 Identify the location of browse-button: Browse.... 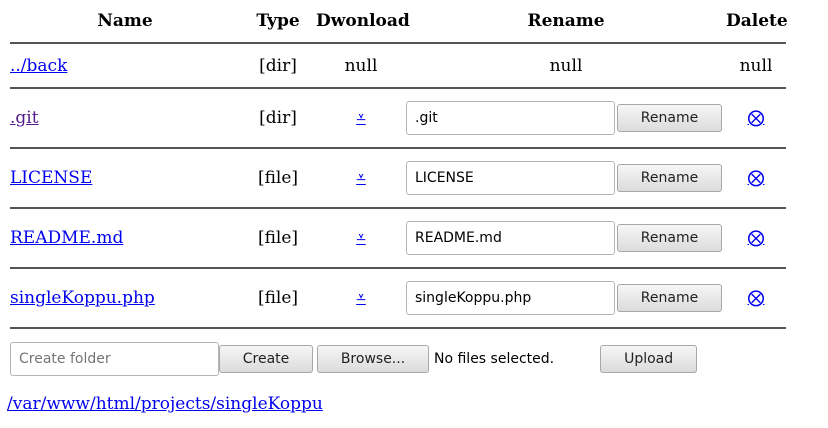
(373, 359).